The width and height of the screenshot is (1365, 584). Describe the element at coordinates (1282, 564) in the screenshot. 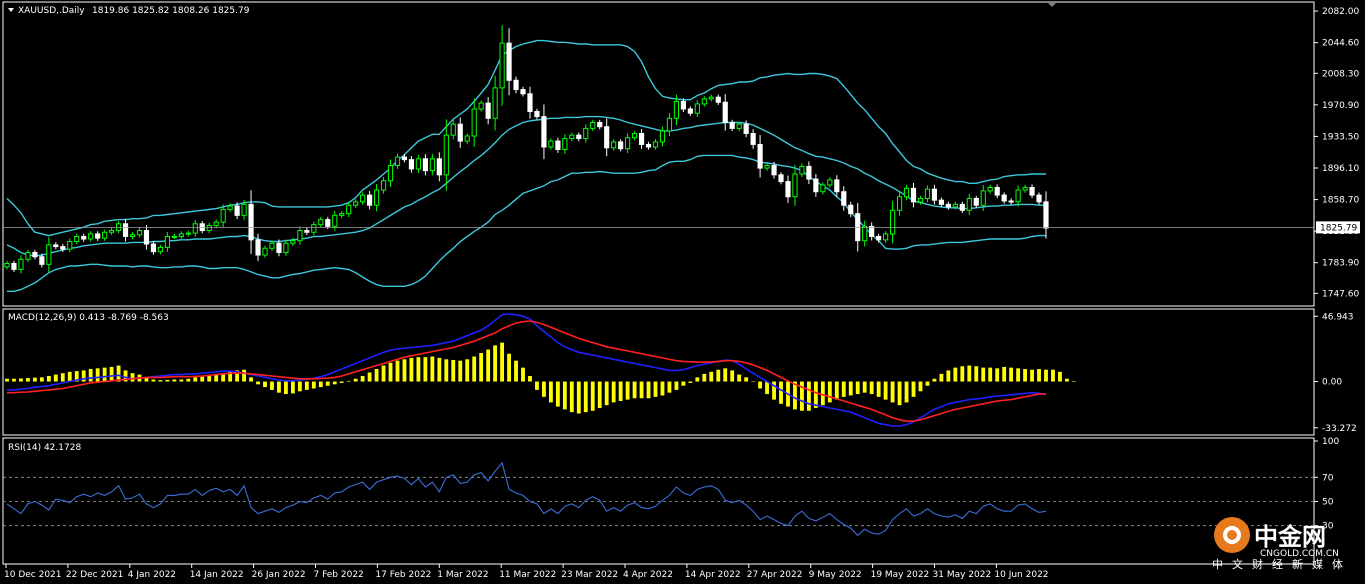

I see `watermark-slogan: 中文财经新媒体` at that location.